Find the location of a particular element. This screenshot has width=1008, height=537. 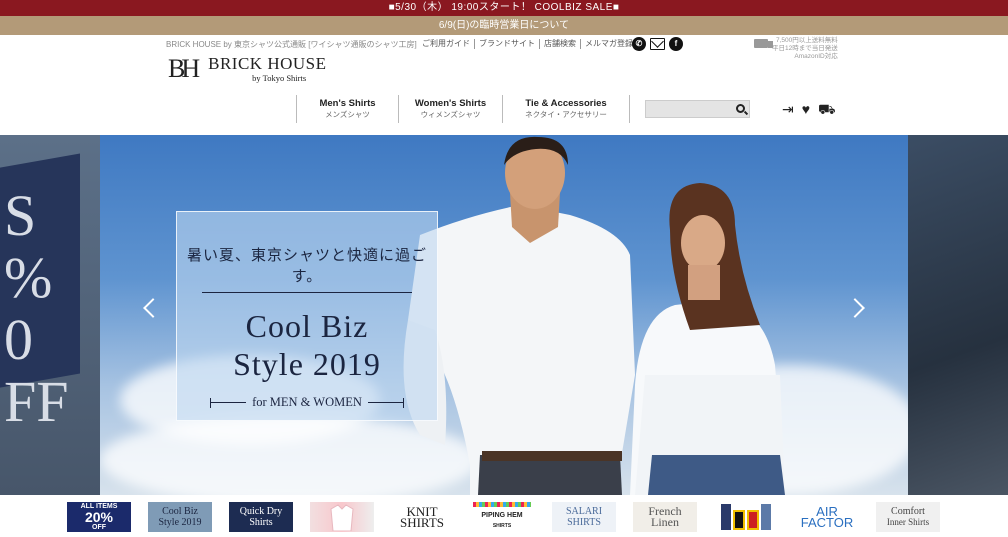

nav-label-jp: ネクタイ・アクセサリー is located at coordinates (566, 114).